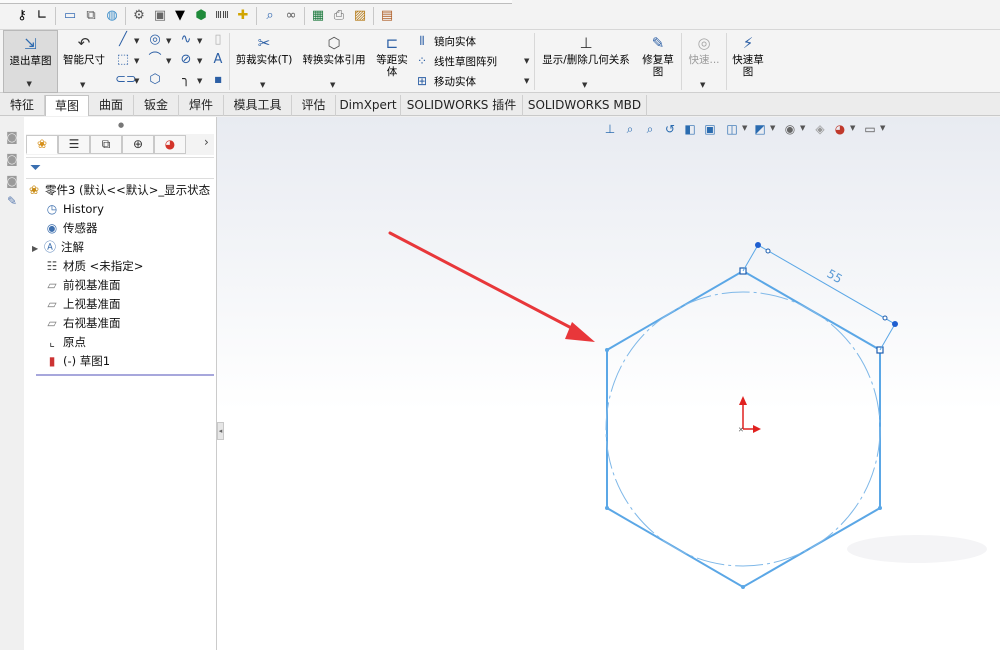  What do you see at coordinates (264, 61) in the screenshot?
I see `trim-entities-button: ✂ 剪裁实体(T) ▼` at bounding box center [264, 61].